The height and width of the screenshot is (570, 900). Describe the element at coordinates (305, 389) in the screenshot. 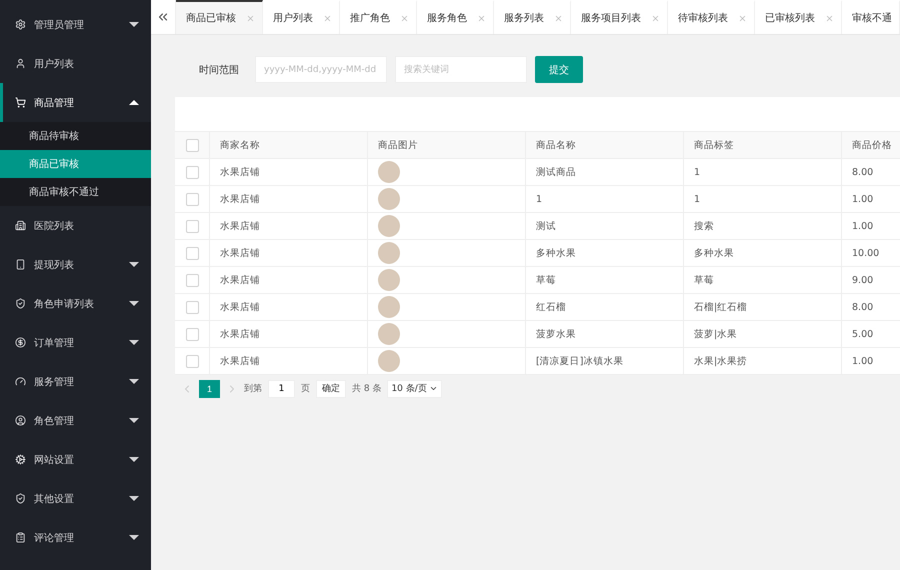

I see `page-label: 页` at that location.